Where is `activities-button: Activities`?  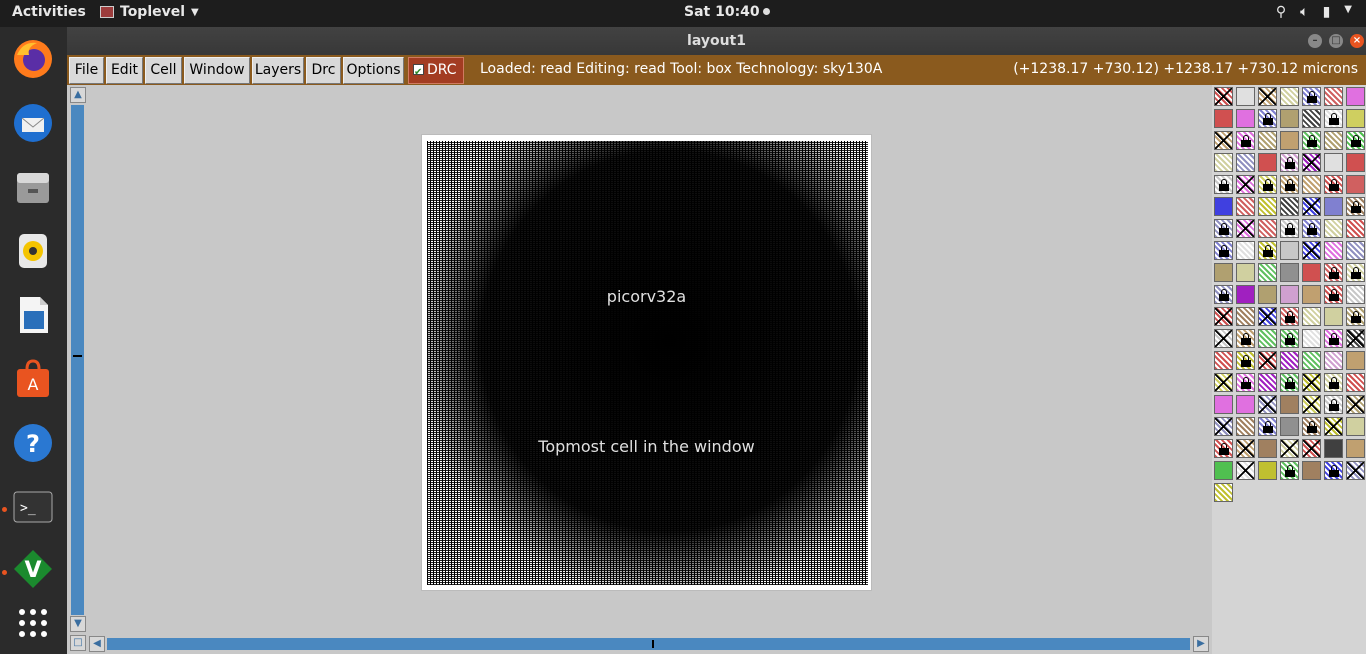 activities-button: Activities is located at coordinates (49, 12).